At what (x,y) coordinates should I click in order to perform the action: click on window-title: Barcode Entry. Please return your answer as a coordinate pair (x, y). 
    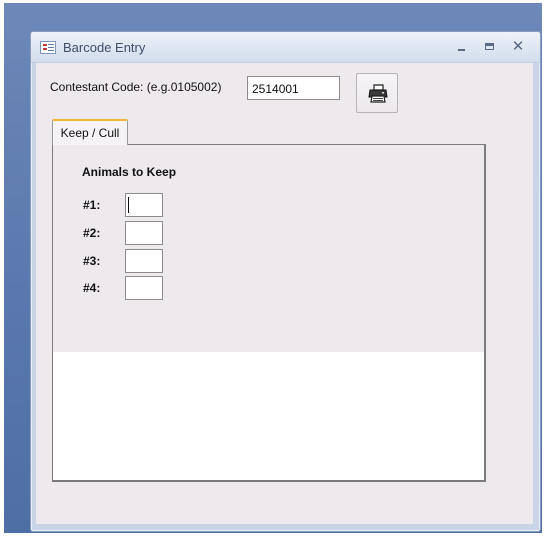
    Looking at the image, I should click on (104, 47).